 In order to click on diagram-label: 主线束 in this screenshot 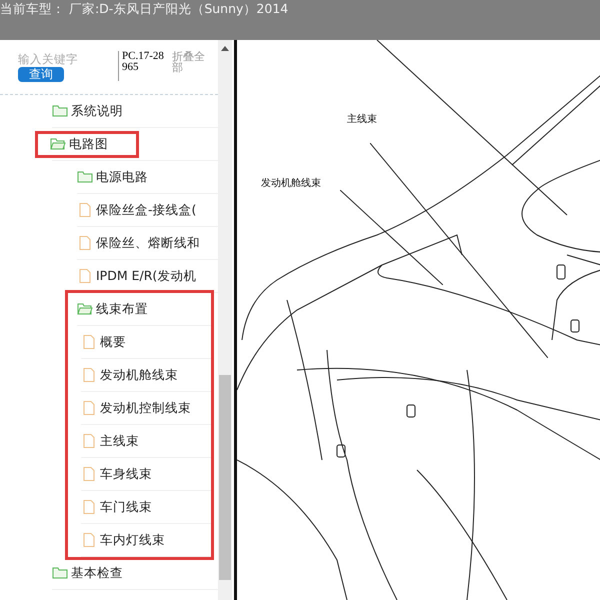, I will do `click(362, 119)`.